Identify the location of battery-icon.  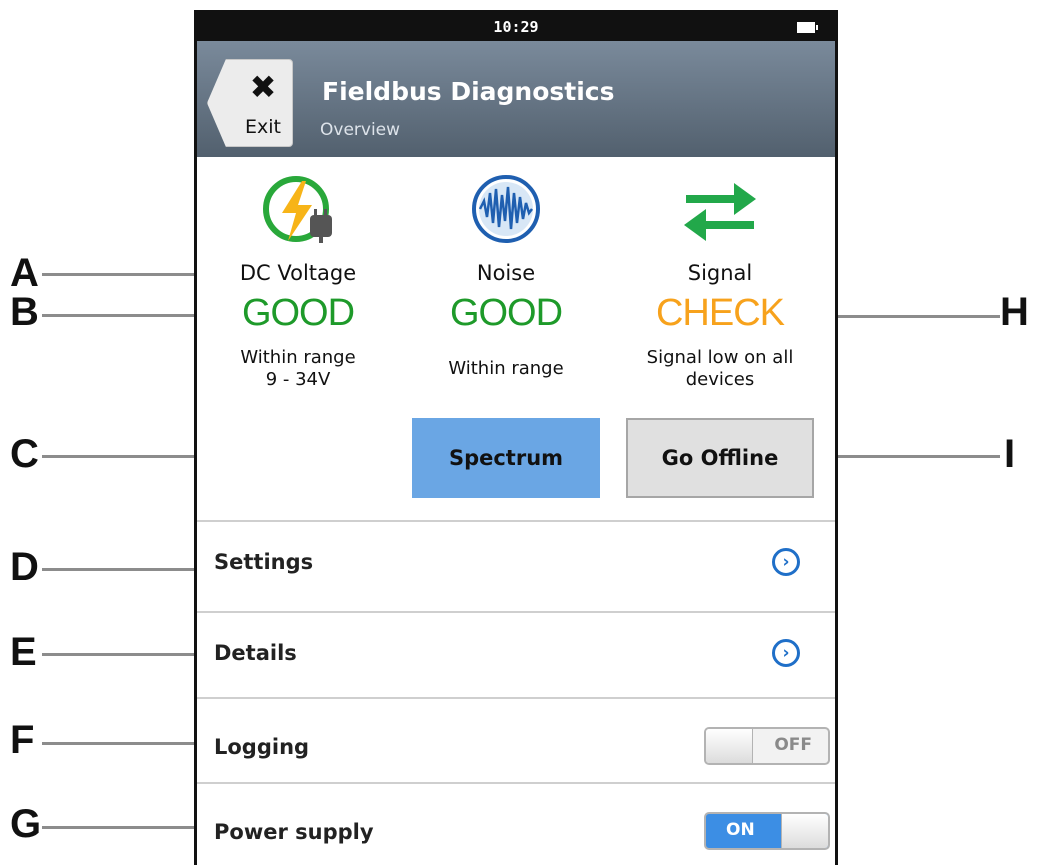
(807, 27).